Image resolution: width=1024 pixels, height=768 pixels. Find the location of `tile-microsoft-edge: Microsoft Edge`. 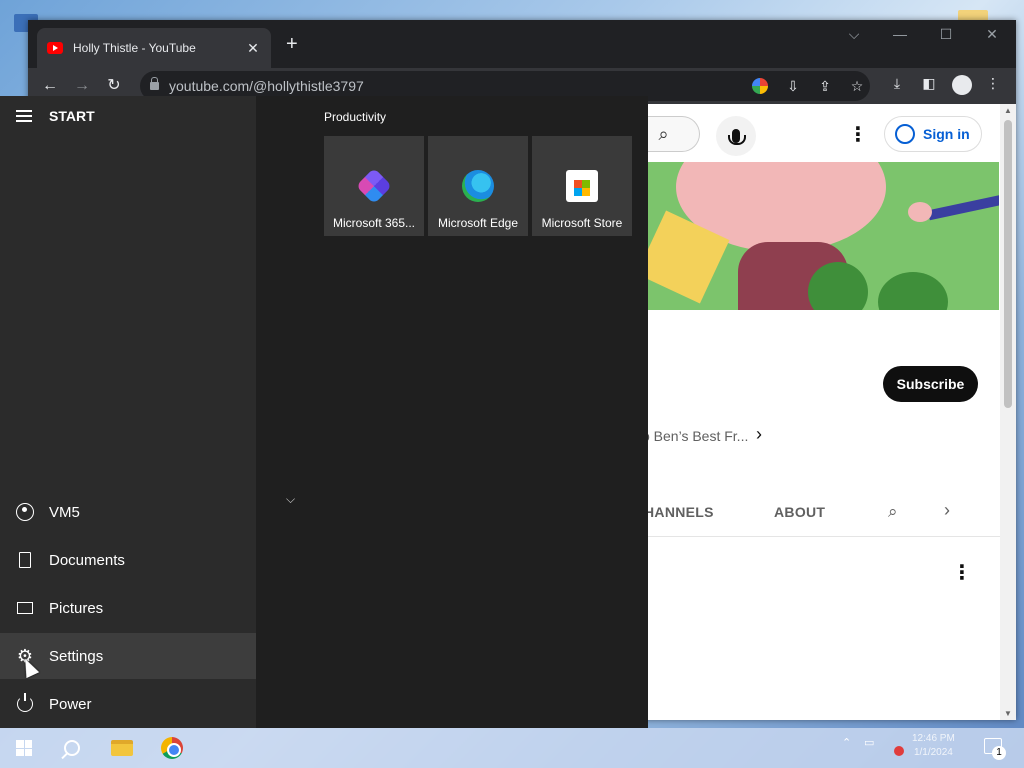

tile-microsoft-edge: Microsoft Edge is located at coordinates (478, 186).